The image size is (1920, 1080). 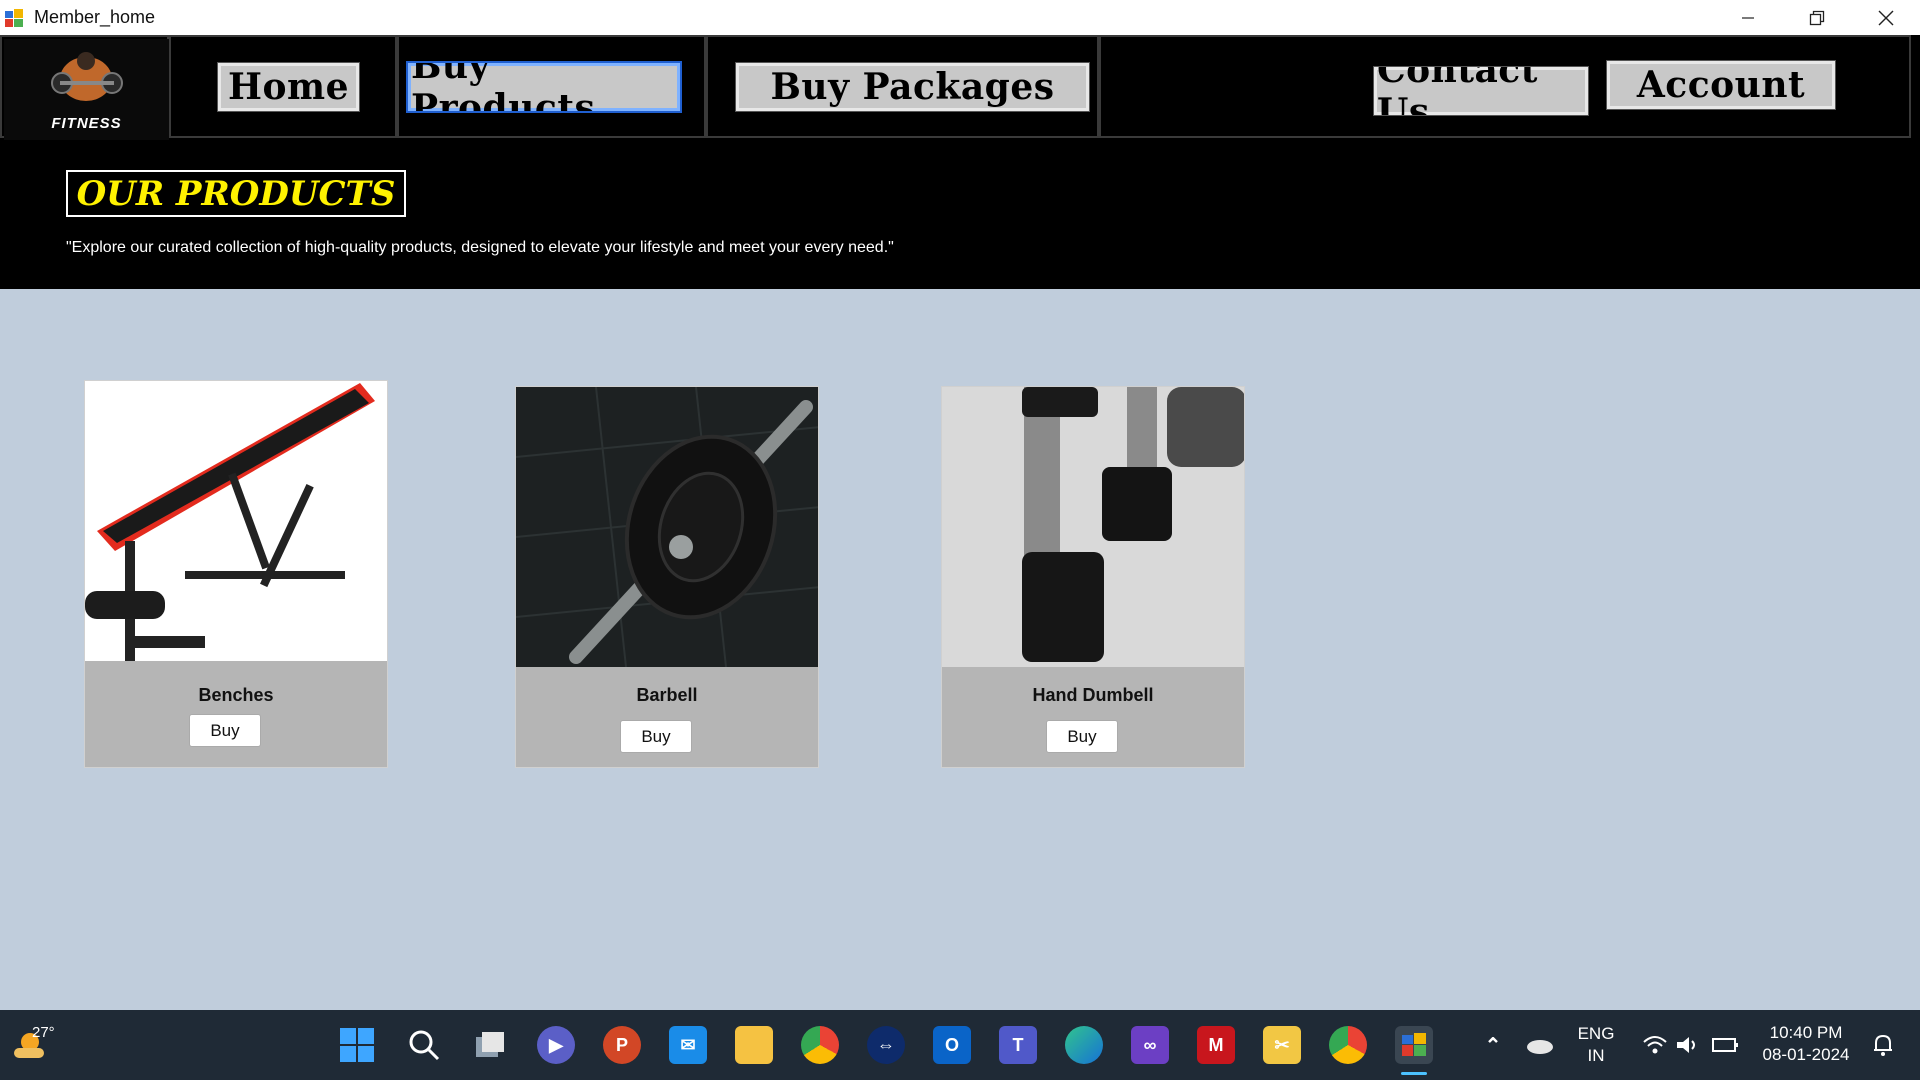 What do you see at coordinates (1216, 1045) in the screenshot?
I see `mcafee-icon: M` at bounding box center [1216, 1045].